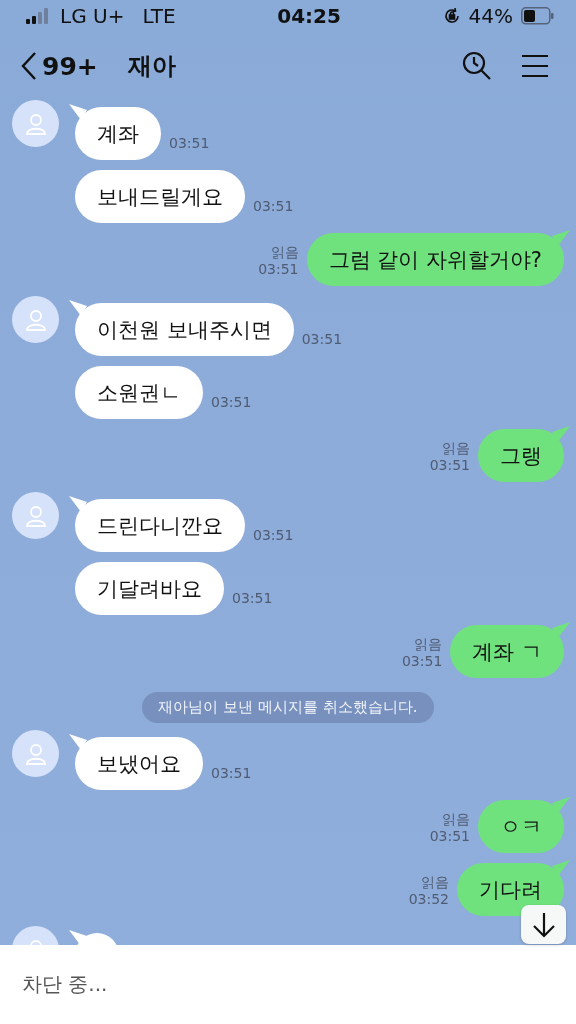 This screenshot has width=576, height=1024. What do you see at coordinates (451, 16) in the screenshot?
I see `rotation-lock-icon` at bounding box center [451, 16].